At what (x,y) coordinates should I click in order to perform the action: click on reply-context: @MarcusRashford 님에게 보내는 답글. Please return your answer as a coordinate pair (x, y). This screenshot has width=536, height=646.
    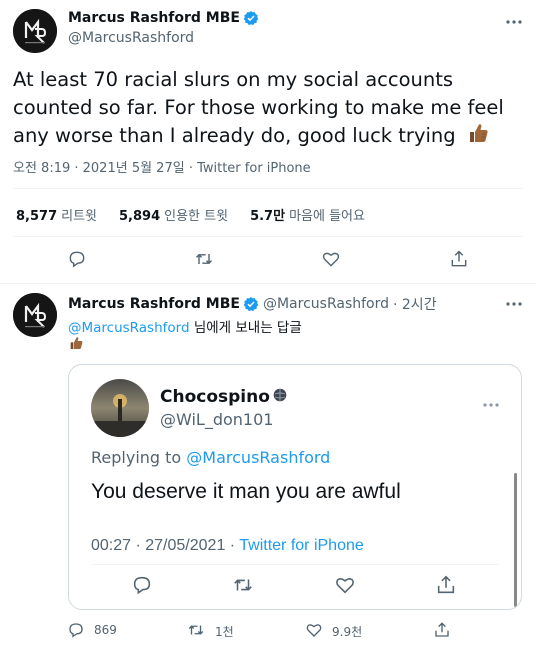
    Looking at the image, I should click on (185, 326).